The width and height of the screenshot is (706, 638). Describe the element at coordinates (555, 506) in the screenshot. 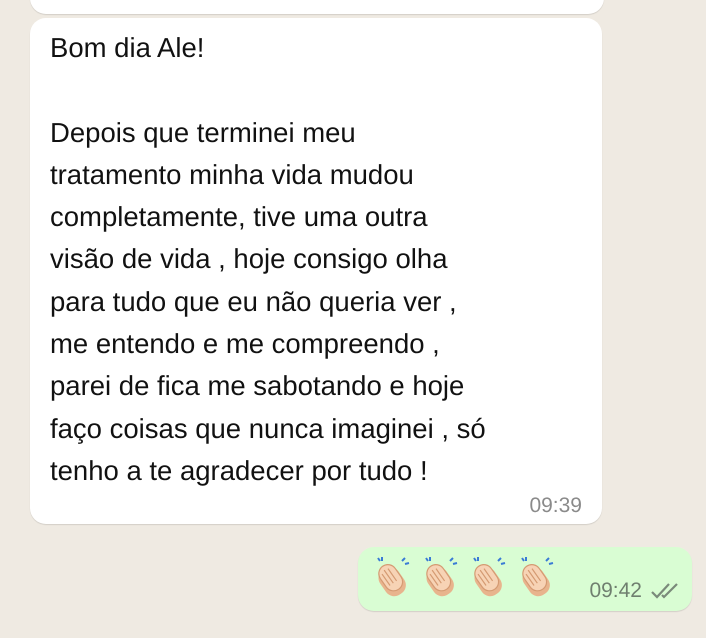

I see `message-time: 09:39` at that location.